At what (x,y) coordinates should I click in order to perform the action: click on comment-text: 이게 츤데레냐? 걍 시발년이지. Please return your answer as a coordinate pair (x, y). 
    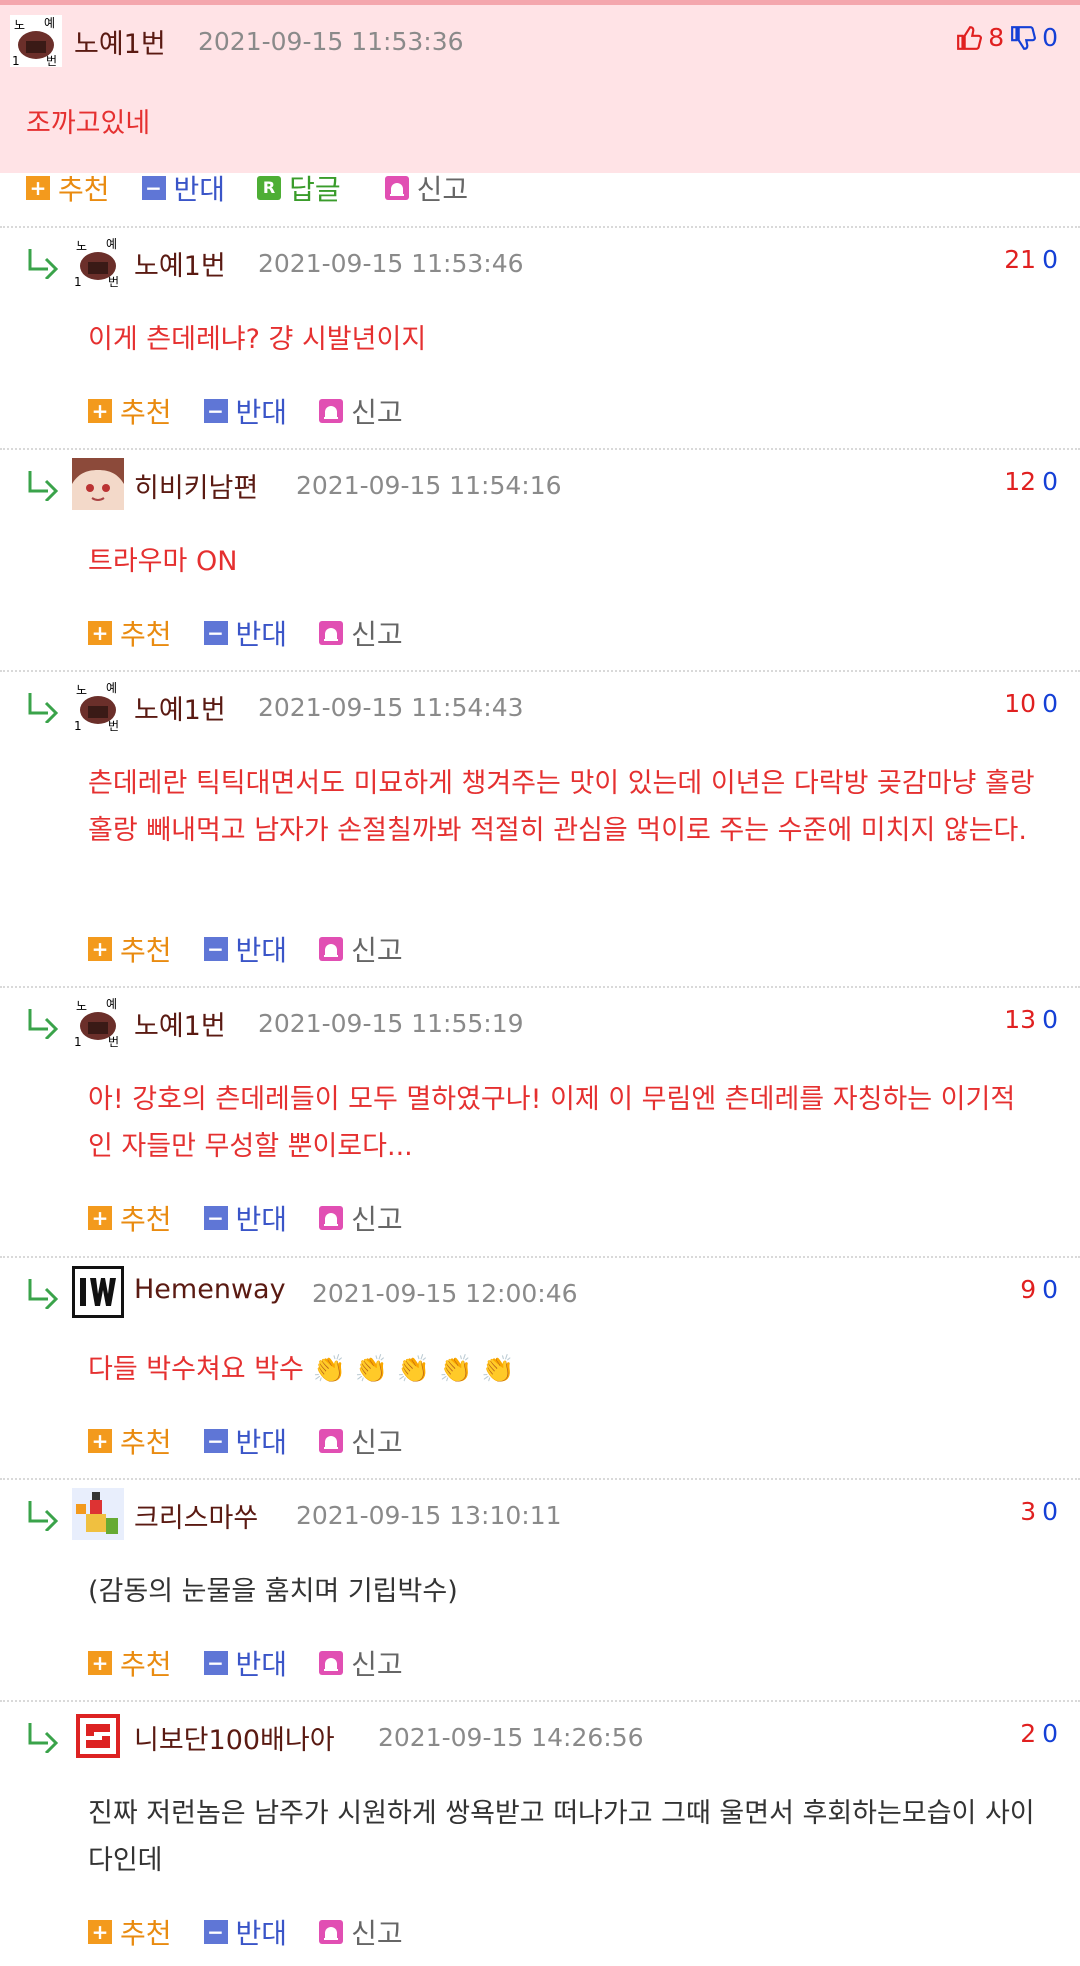
    Looking at the image, I should click on (257, 339).